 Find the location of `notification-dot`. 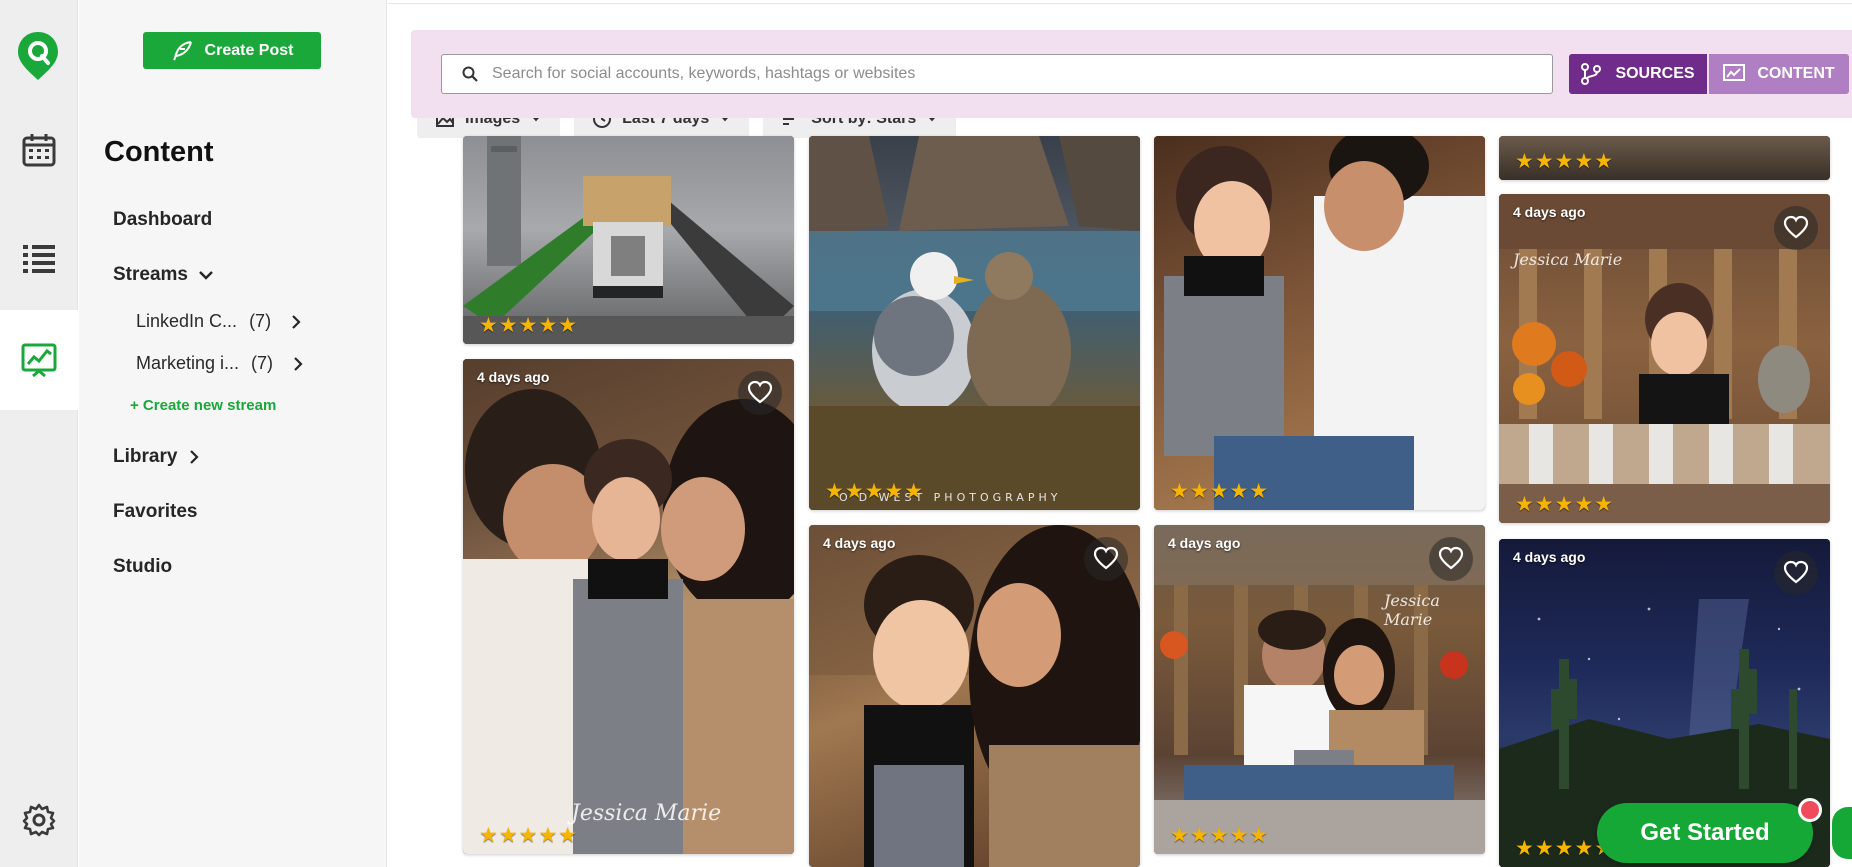

notification-dot is located at coordinates (1810, 810).